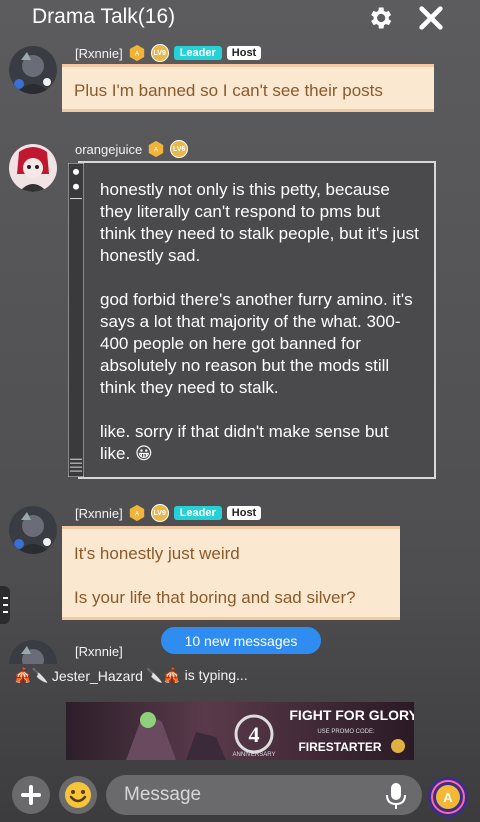  I want to click on banner-promo-label: USE PROMO CODE:, so click(346, 732).